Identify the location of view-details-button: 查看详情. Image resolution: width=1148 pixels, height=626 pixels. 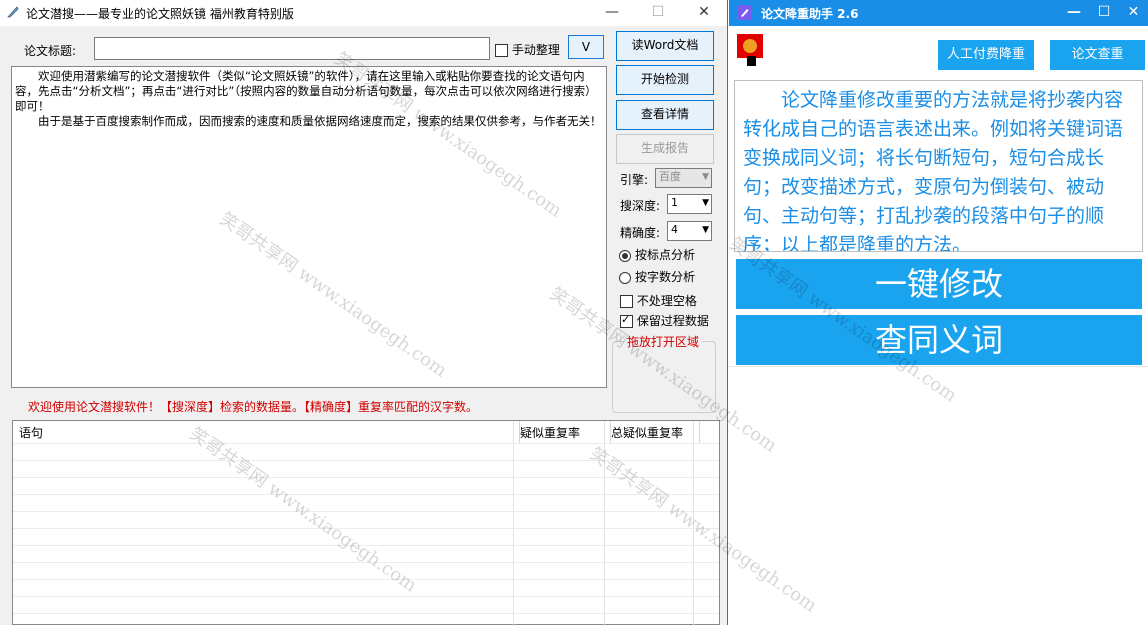
(665, 115).